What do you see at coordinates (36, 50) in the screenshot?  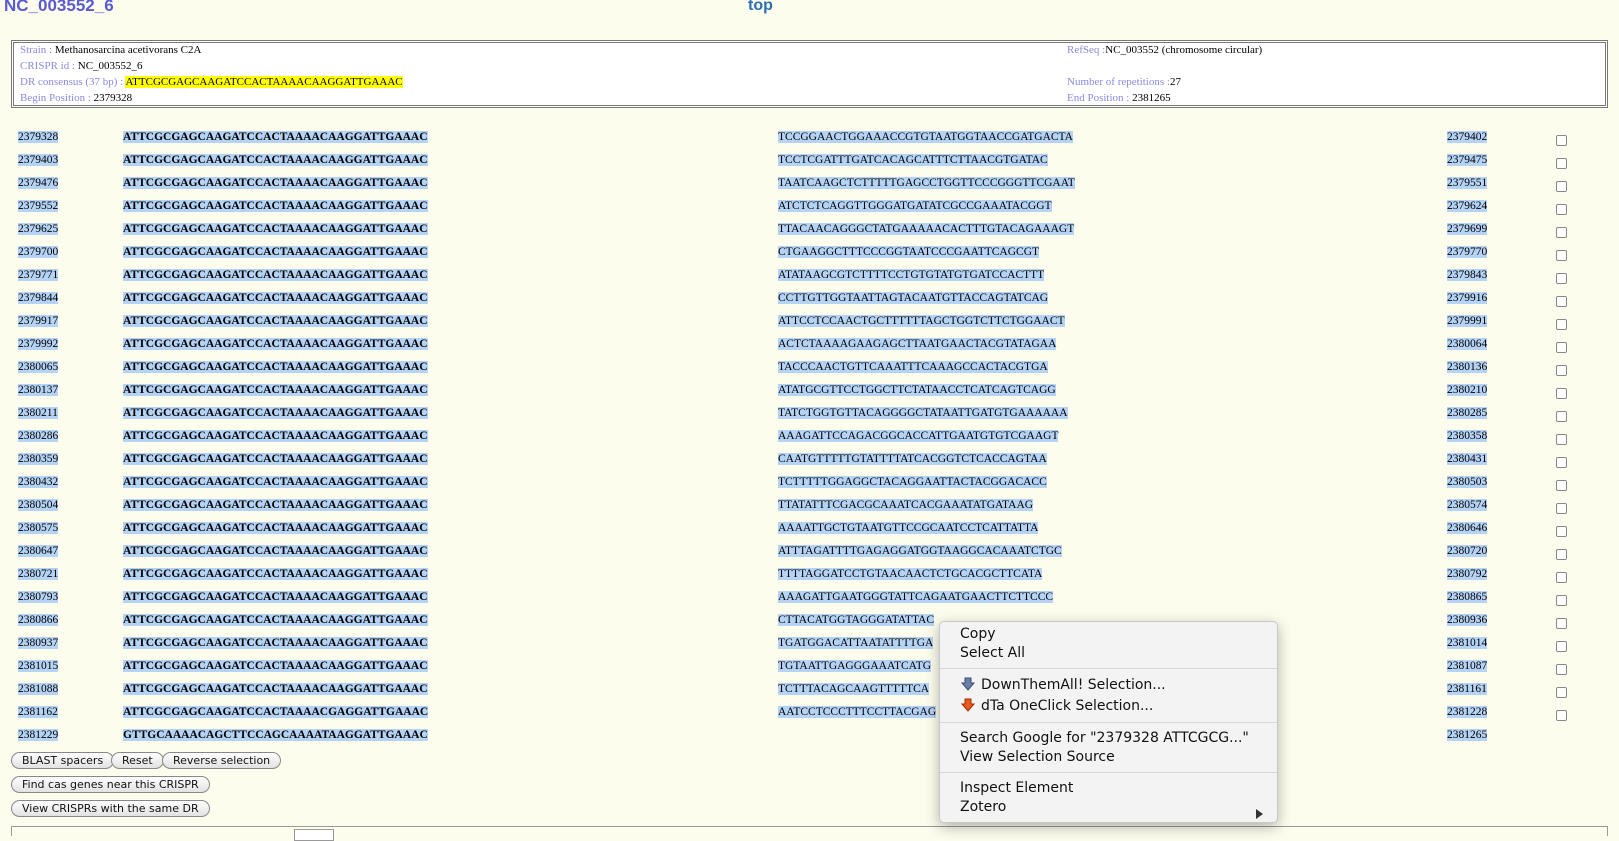 I see `strain-label: Strain :` at bounding box center [36, 50].